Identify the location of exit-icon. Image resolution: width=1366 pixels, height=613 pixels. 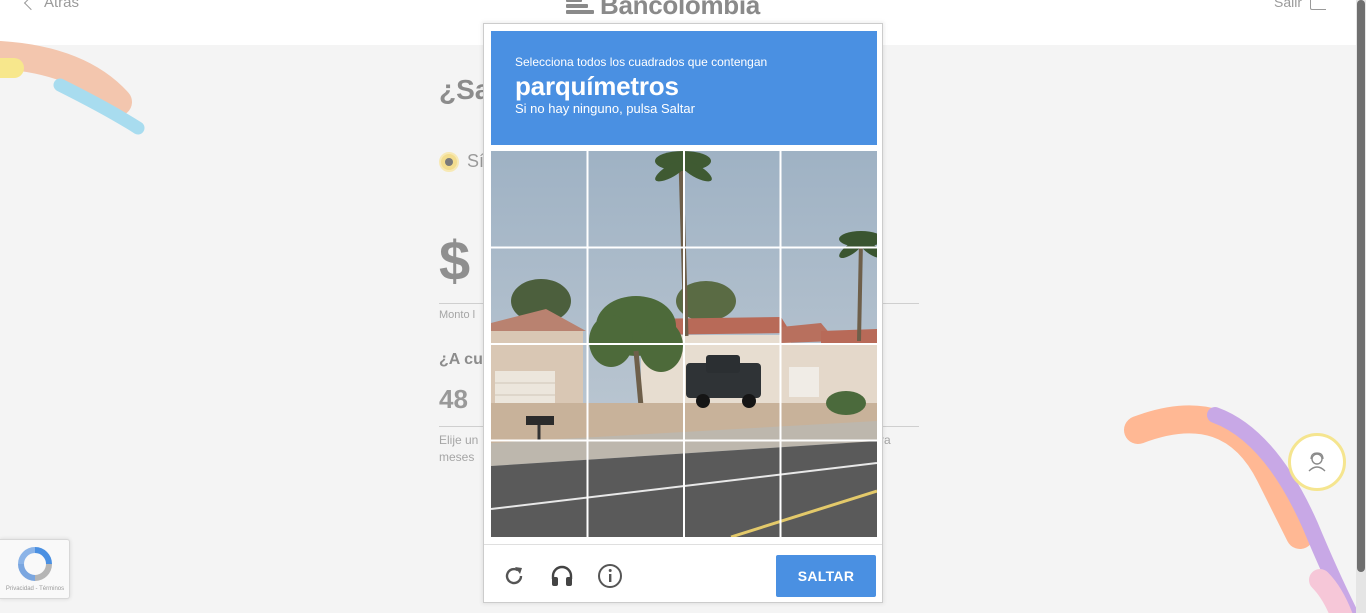
(1318, 5).